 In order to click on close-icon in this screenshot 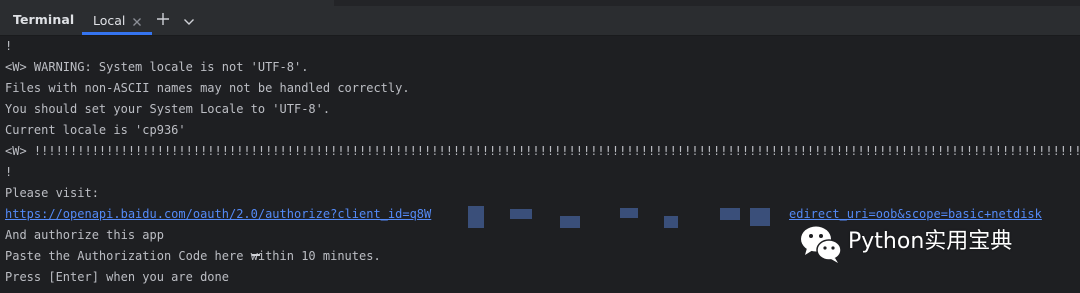, I will do `click(137, 19)`.